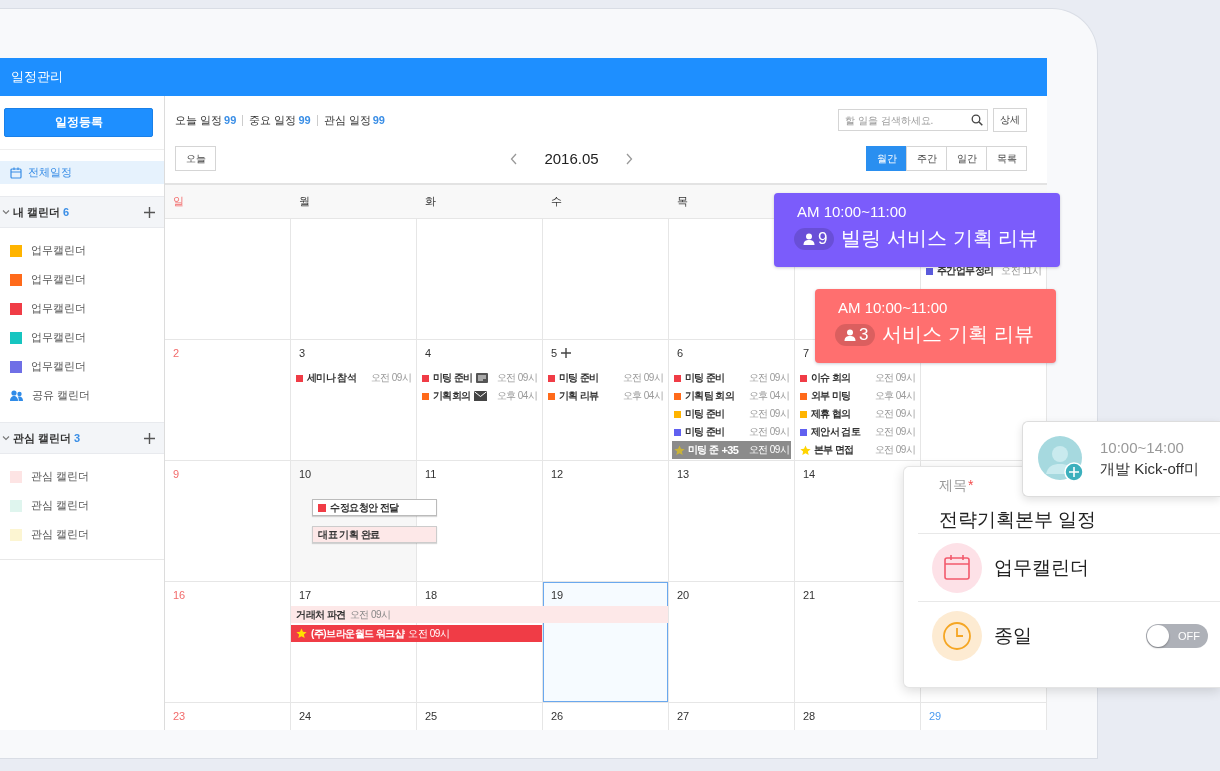 This screenshot has width=1220, height=771. Describe the element at coordinates (195, 158) in the screenshot. I see `today-button: 오늘` at that location.